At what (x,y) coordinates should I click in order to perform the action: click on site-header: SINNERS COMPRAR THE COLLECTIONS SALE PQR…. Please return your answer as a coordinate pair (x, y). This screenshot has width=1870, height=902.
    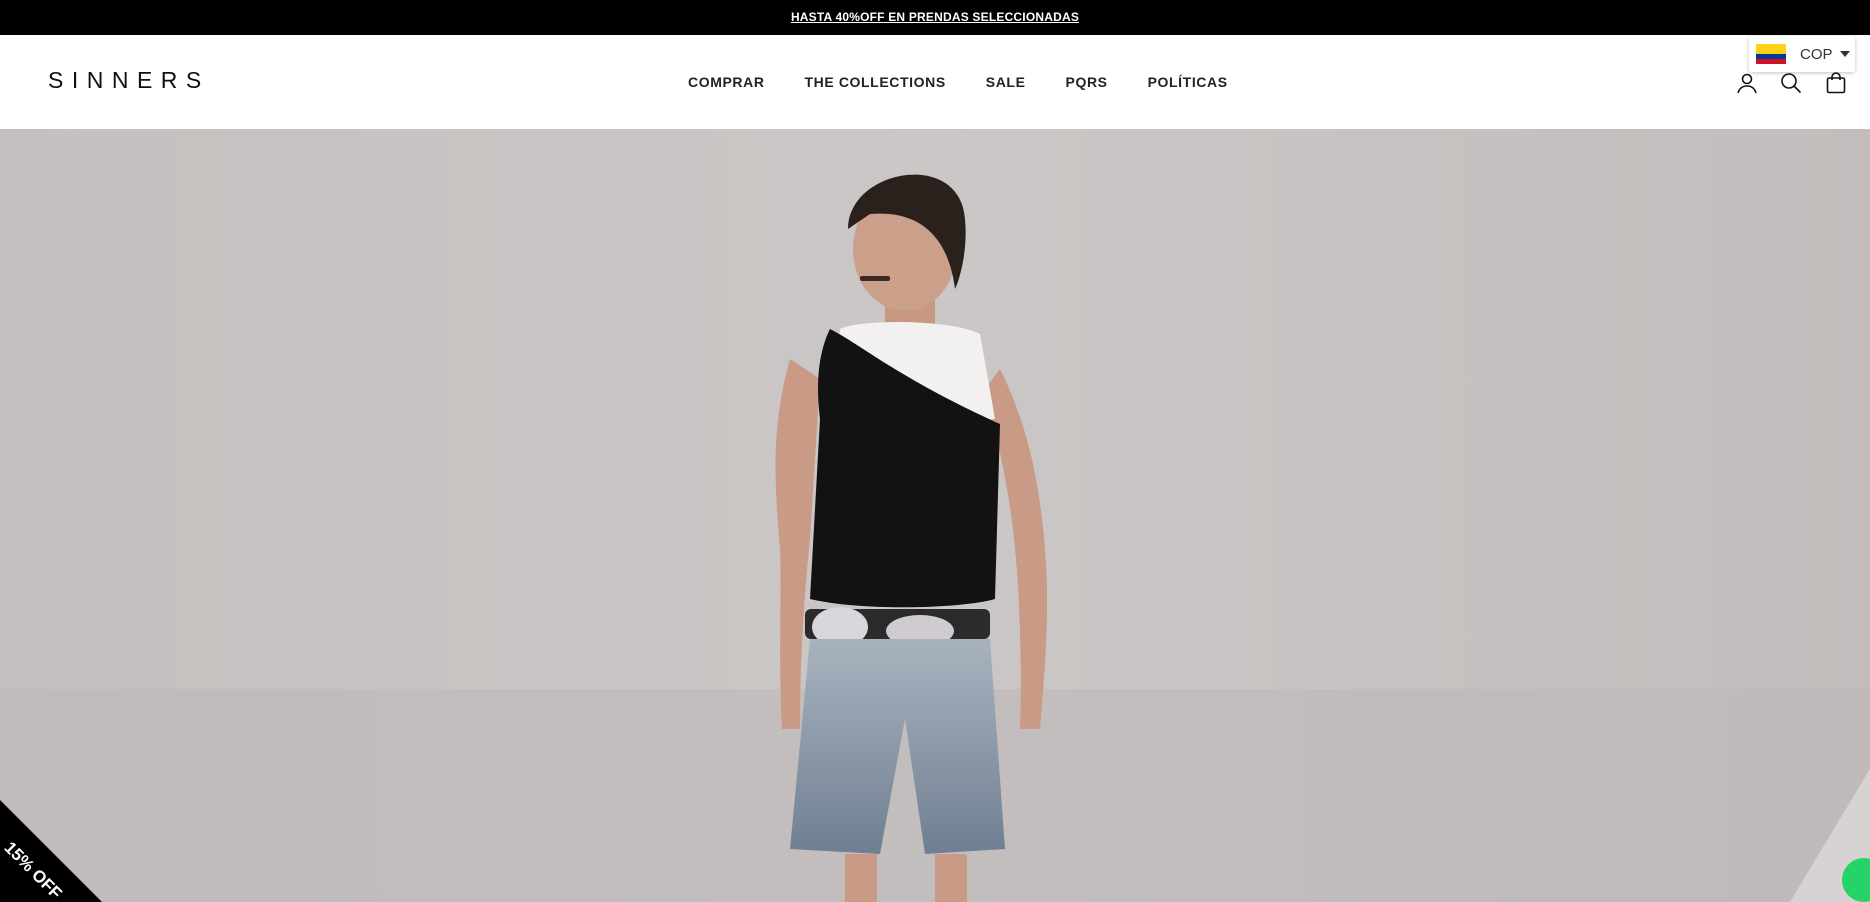
    Looking at the image, I should click on (935, 82).